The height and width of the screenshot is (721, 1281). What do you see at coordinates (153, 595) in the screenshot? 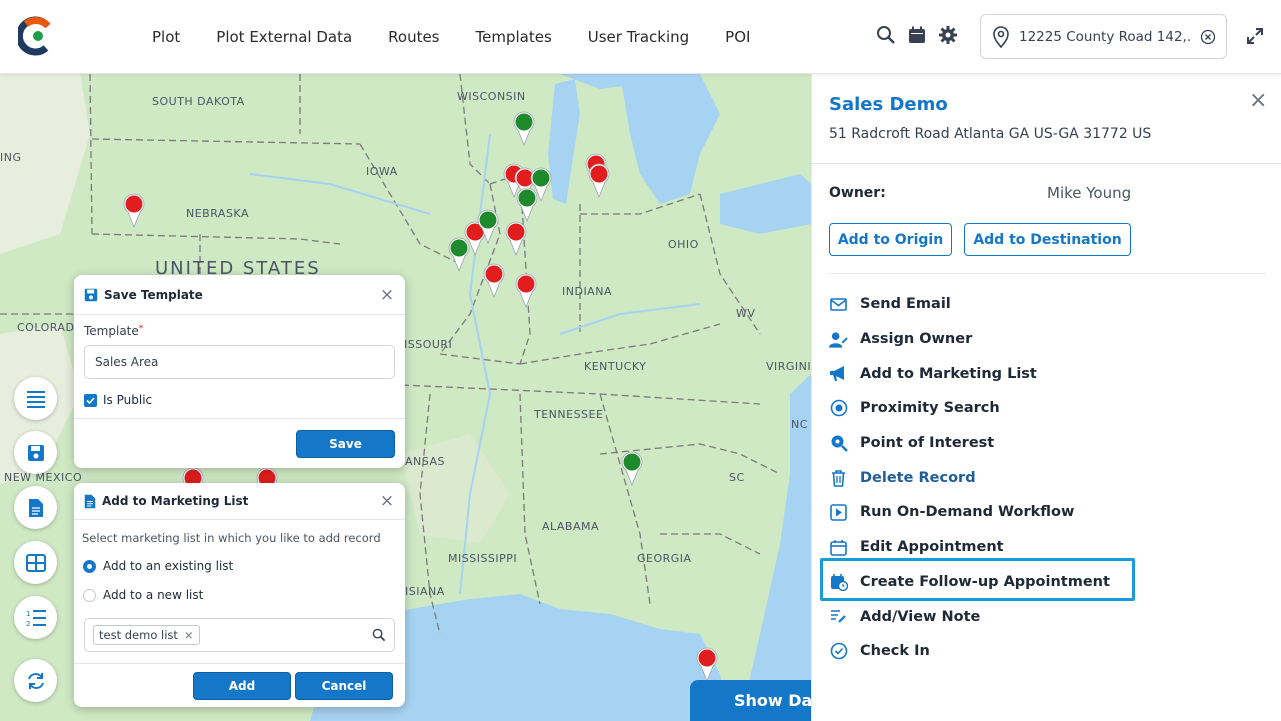
I see `new-list-label: Add to a new list` at bounding box center [153, 595].